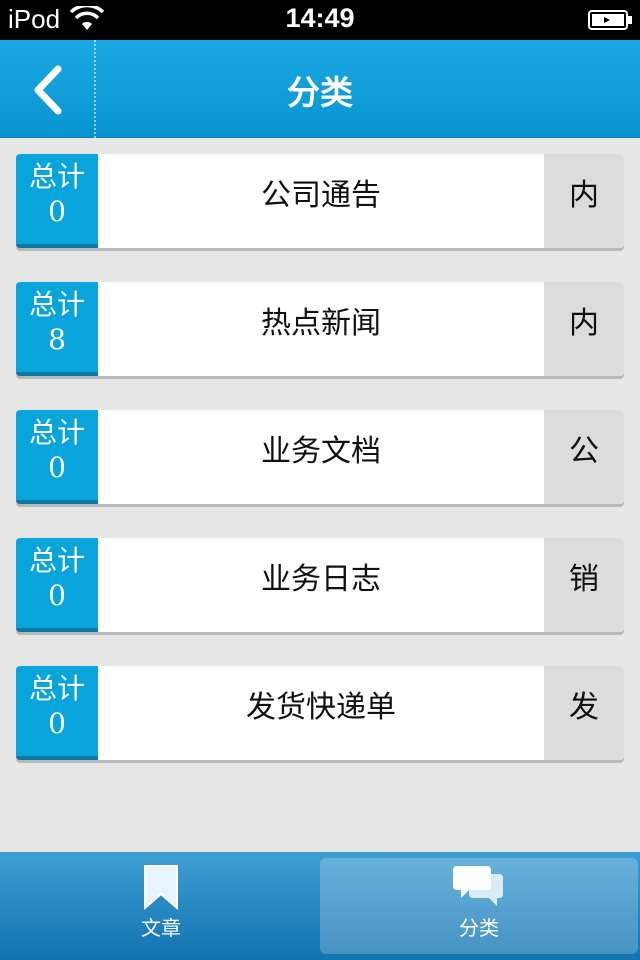 This screenshot has width=640, height=960. What do you see at coordinates (478, 886) in the screenshot?
I see `chat-bubbles-icon` at bounding box center [478, 886].